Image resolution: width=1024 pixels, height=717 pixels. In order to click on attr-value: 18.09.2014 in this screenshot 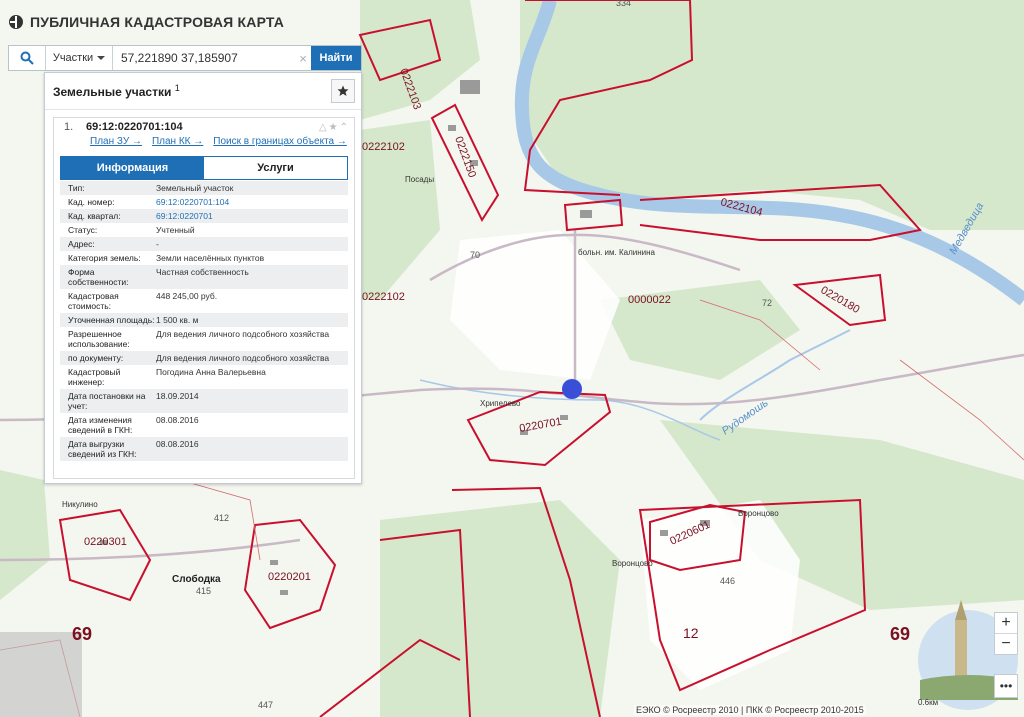, I will do `click(177, 396)`.